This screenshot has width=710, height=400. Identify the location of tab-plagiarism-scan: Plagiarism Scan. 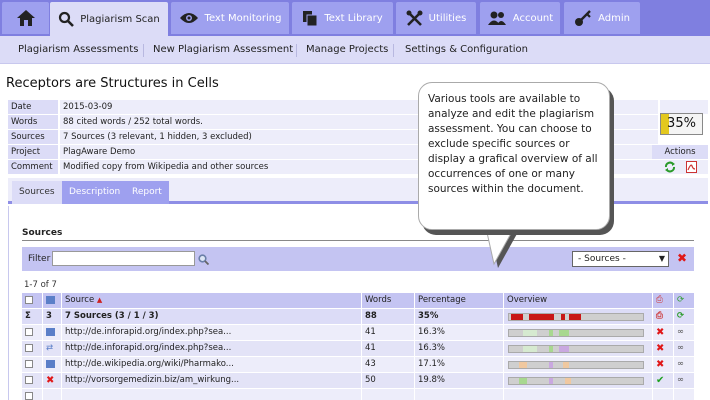
(109, 19).